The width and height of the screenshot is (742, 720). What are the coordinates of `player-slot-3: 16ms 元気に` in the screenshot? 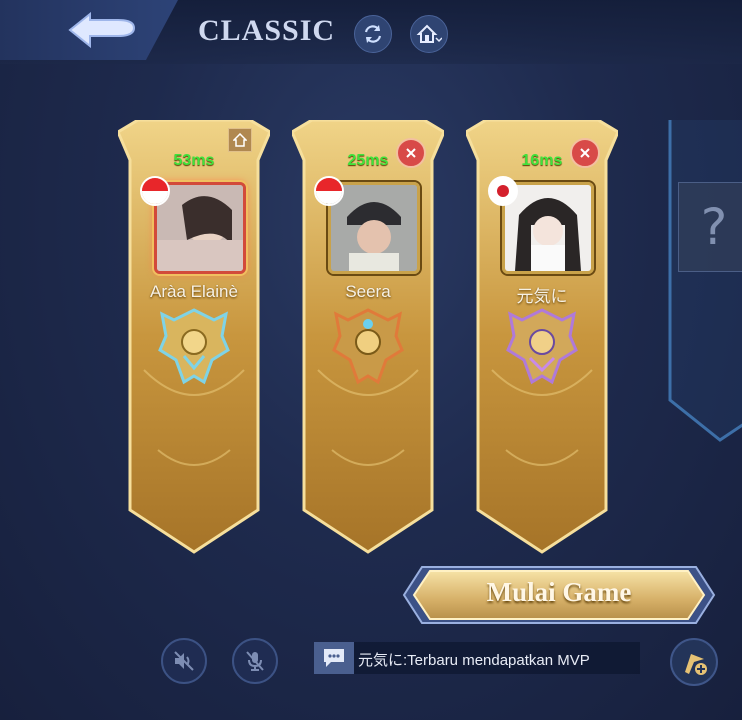 It's located at (542, 340).